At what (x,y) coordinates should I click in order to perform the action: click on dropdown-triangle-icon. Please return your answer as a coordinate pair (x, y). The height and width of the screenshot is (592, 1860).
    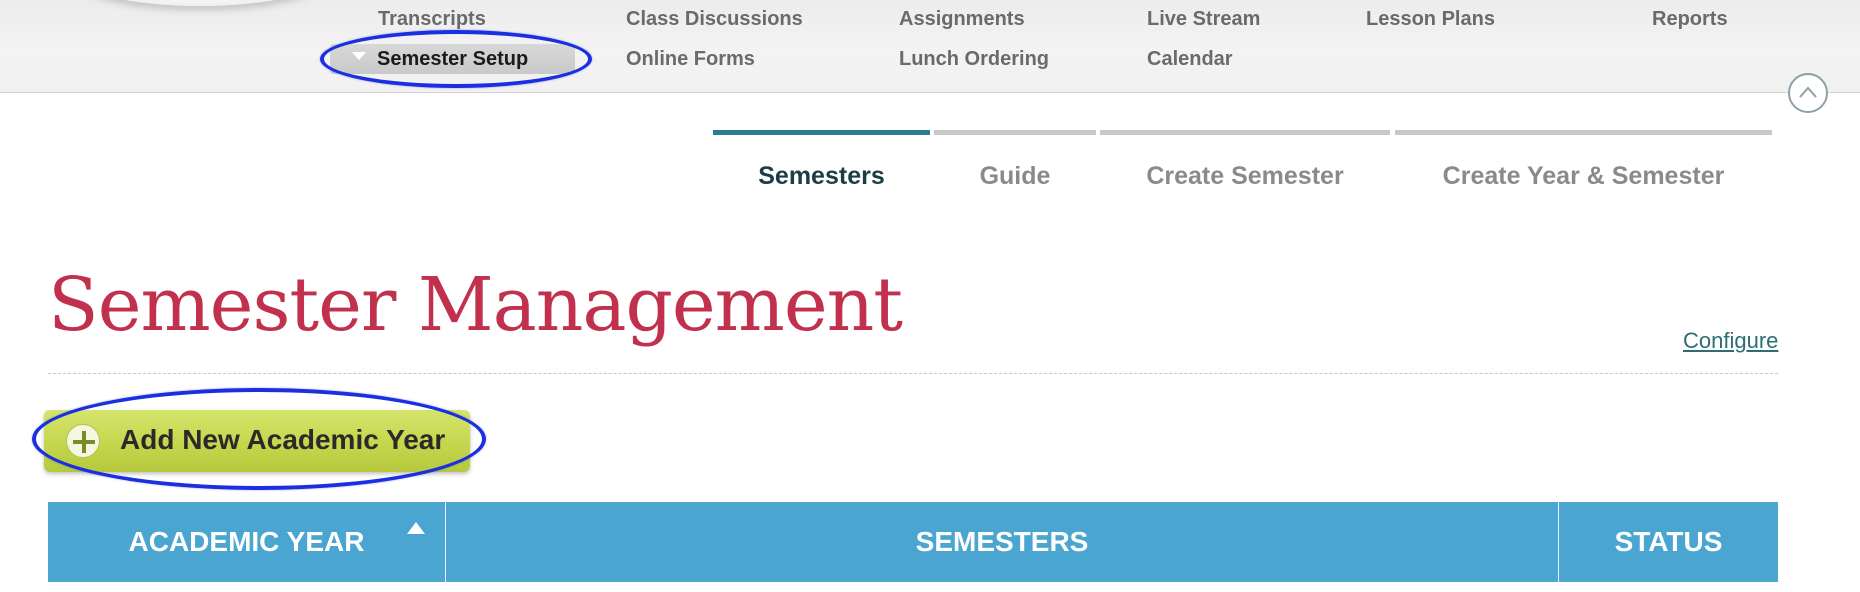
    Looking at the image, I should click on (359, 56).